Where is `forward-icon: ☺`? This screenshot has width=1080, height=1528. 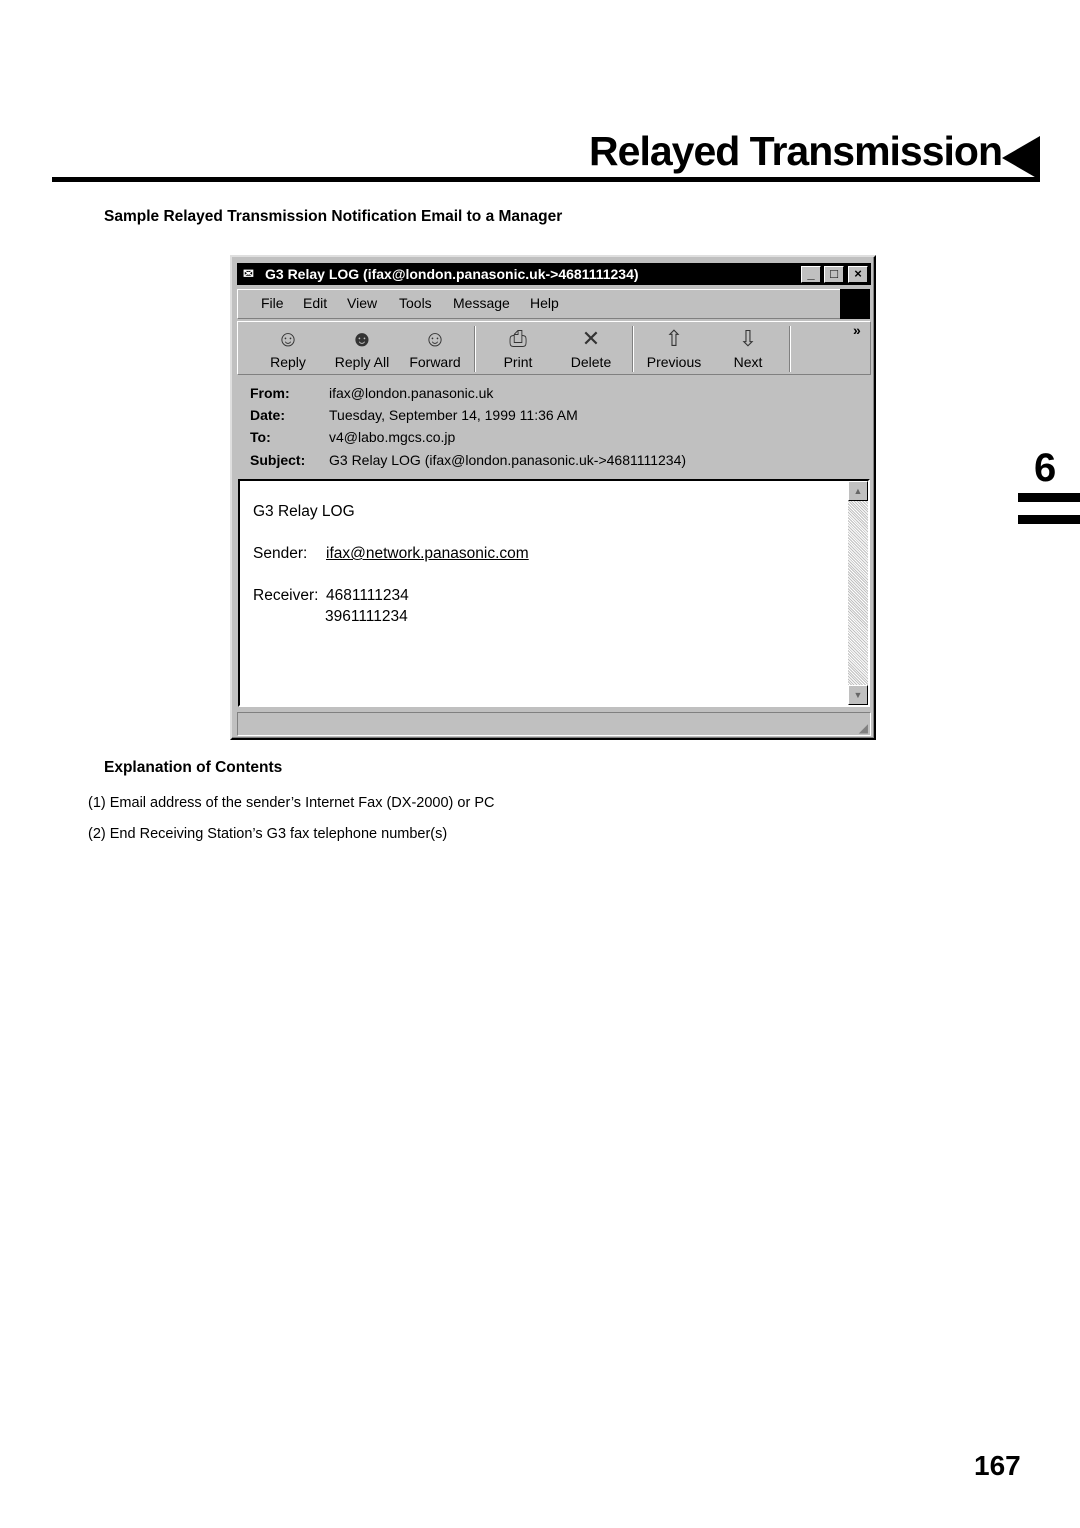
forward-icon: ☺ is located at coordinates (435, 338).